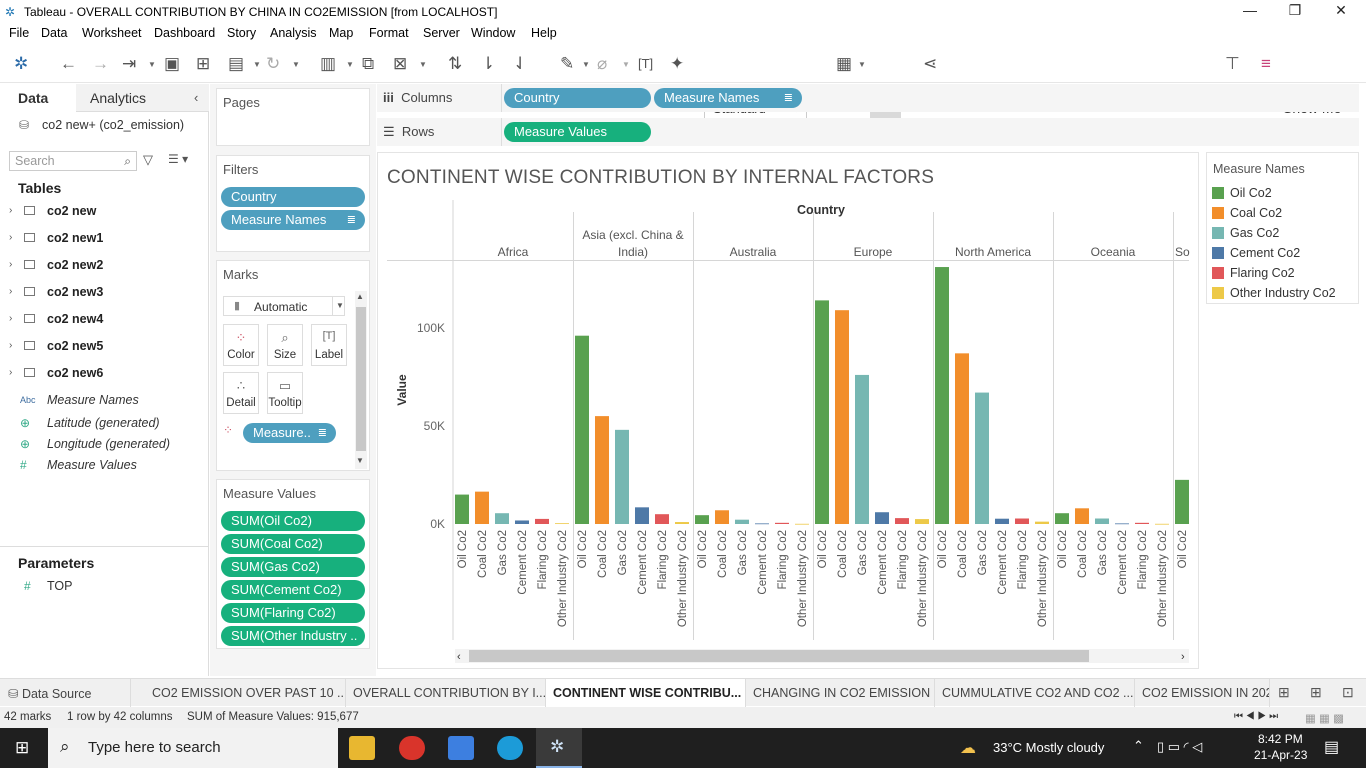 The height and width of the screenshot is (768, 1366). What do you see at coordinates (293, 544) in the screenshot?
I see `measure-pill: SUM(Coal Co2)` at bounding box center [293, 544].